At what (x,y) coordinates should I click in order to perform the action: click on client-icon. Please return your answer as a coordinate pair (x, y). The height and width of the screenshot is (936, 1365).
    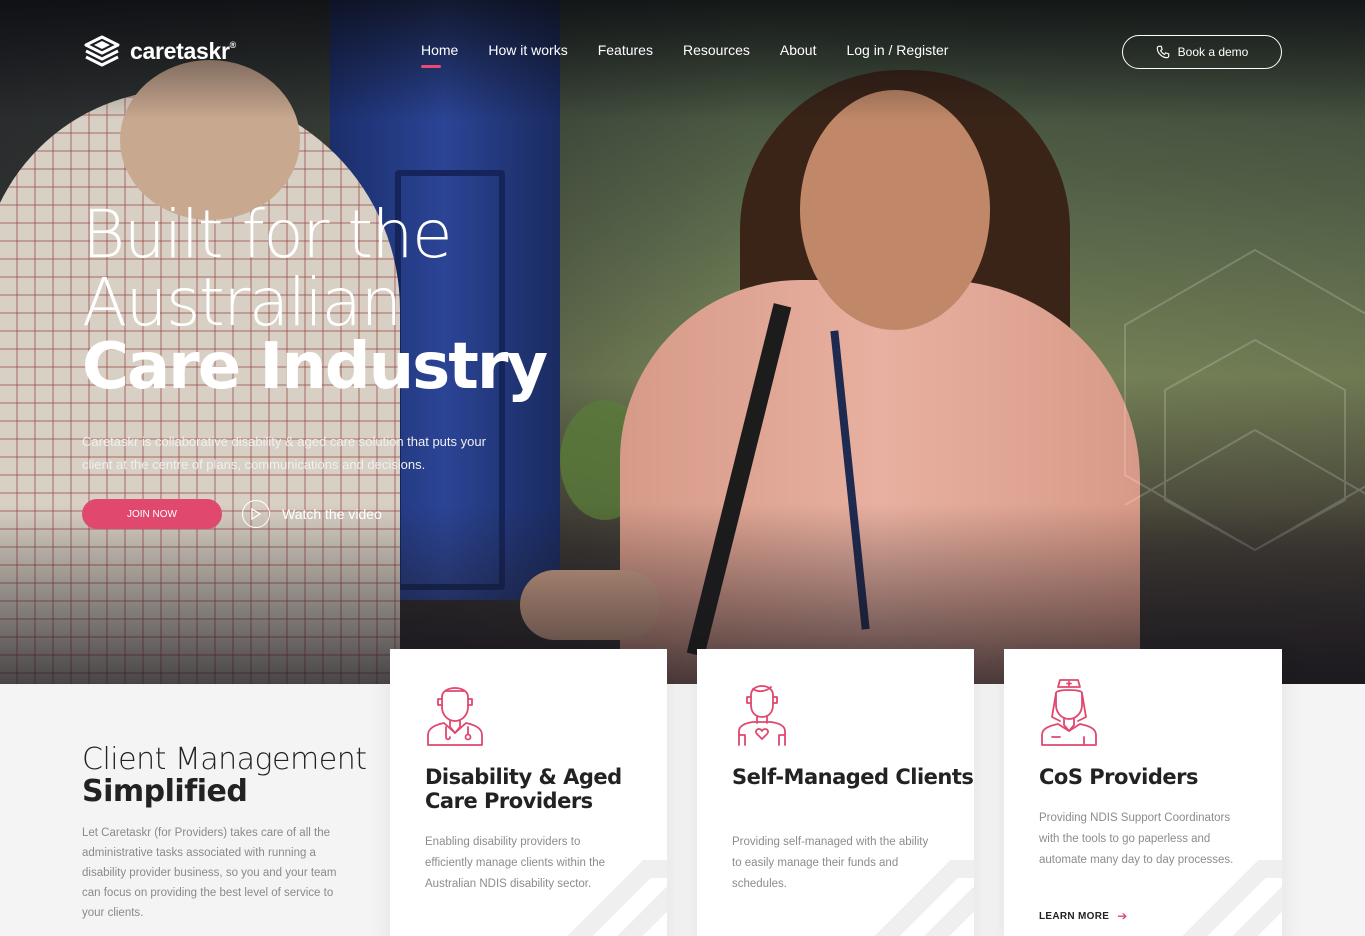
    Looking at the image, I should click on (762, 715).